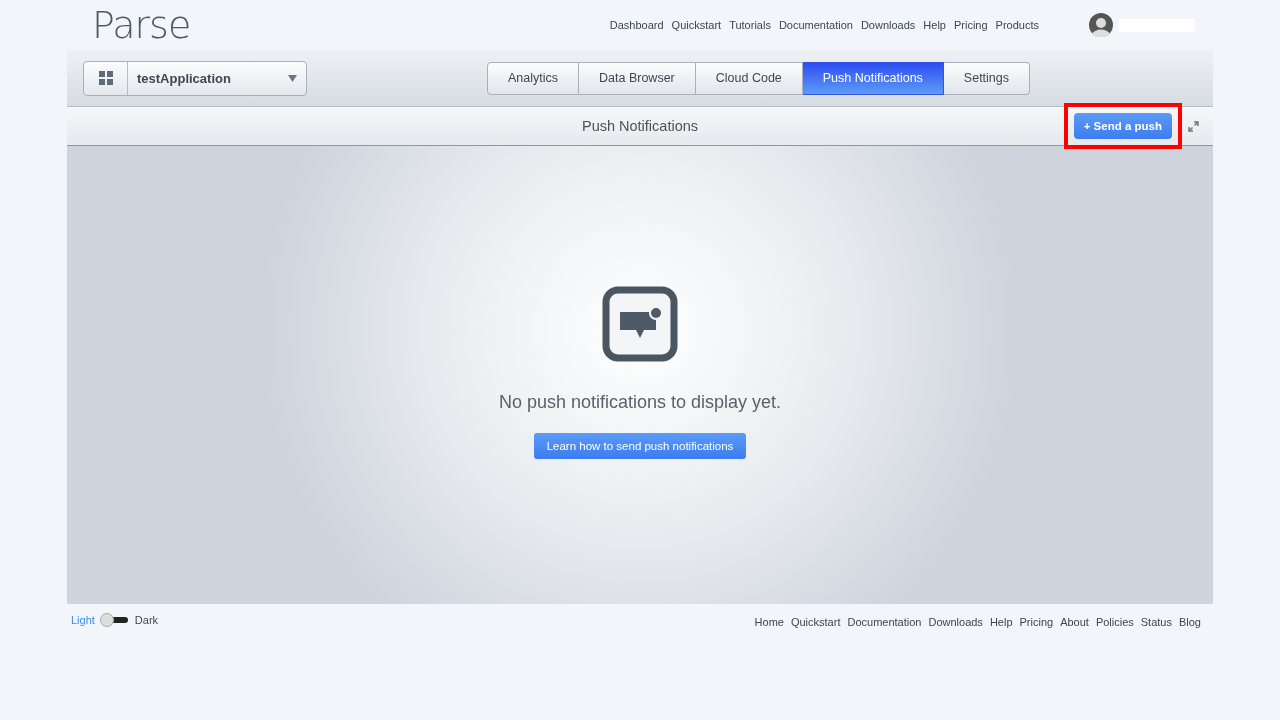  What do you see at coordinates (749, 78) in the screenshot?
I see `nav-tab: Cloud Code` at bounding box center [749, 78].